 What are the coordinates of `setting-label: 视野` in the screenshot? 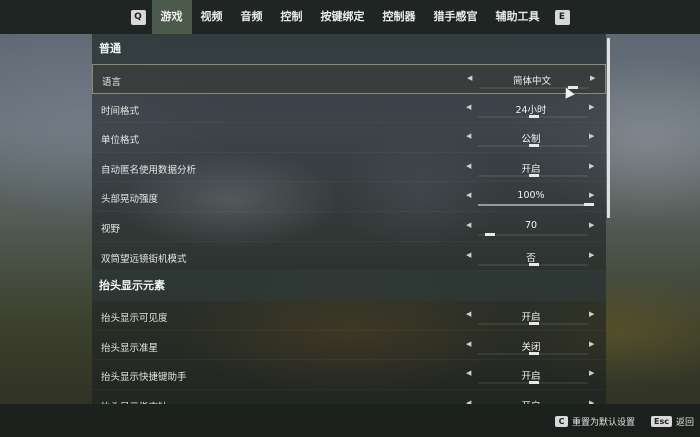 It's located at (111, 229).